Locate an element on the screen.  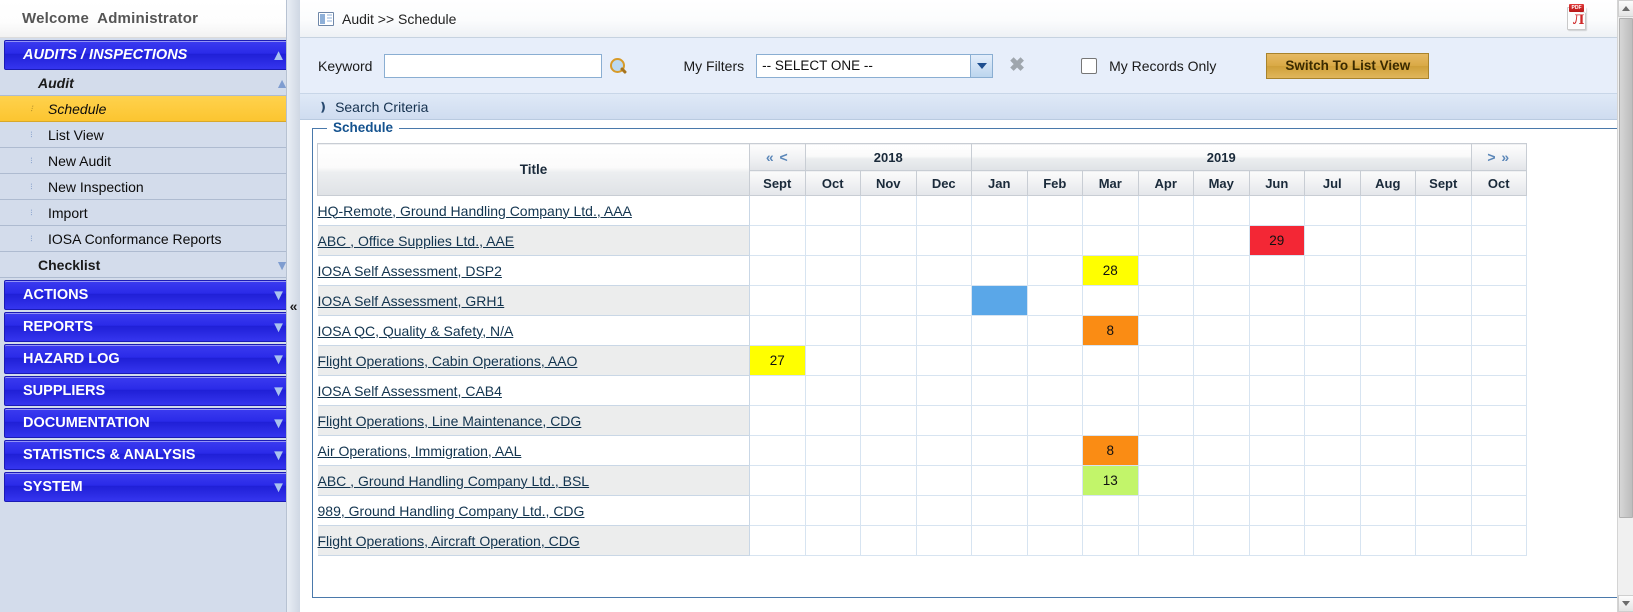
pdf-export-icon: Л PDF is located at coordinates (1576, 17).